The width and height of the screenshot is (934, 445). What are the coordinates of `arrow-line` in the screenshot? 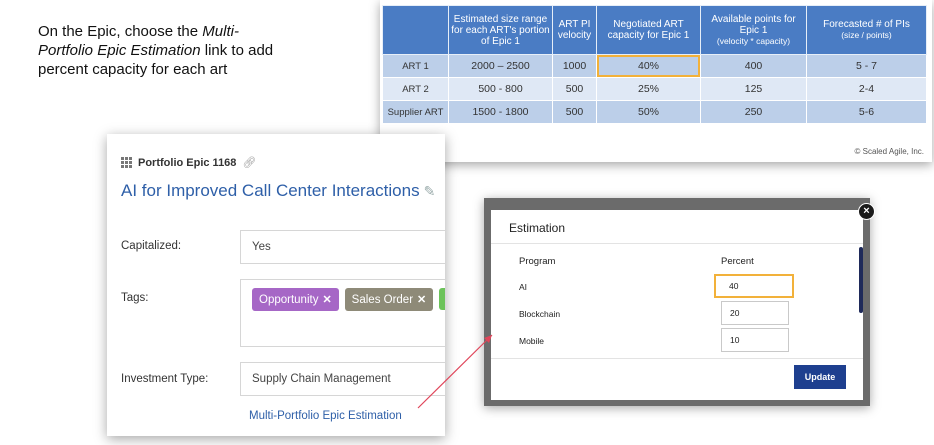 It's located at (455, 371).